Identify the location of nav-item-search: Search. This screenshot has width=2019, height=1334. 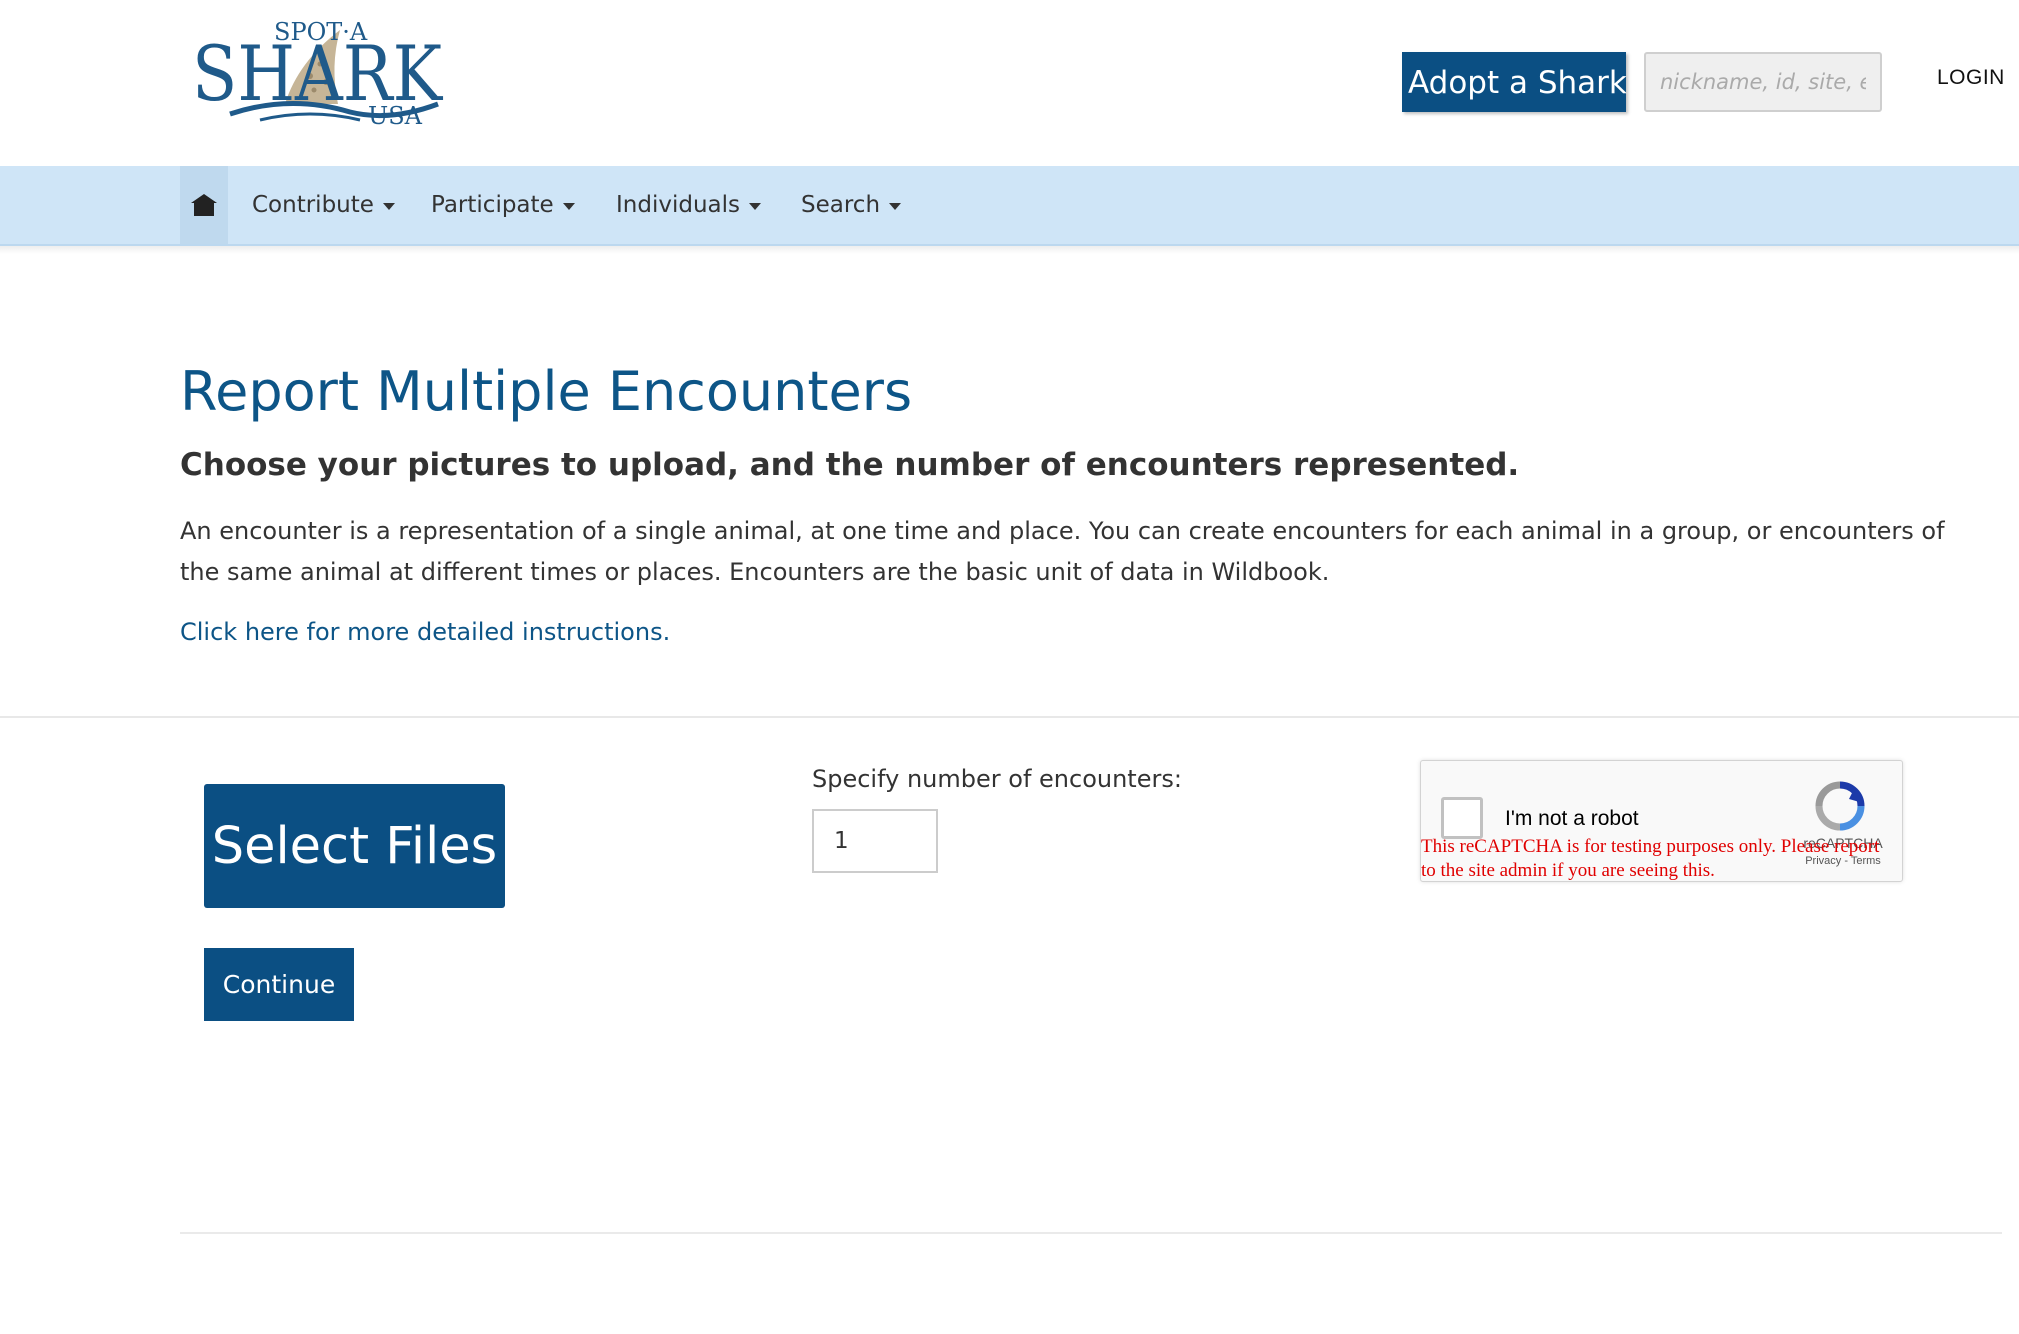
(851, 205).